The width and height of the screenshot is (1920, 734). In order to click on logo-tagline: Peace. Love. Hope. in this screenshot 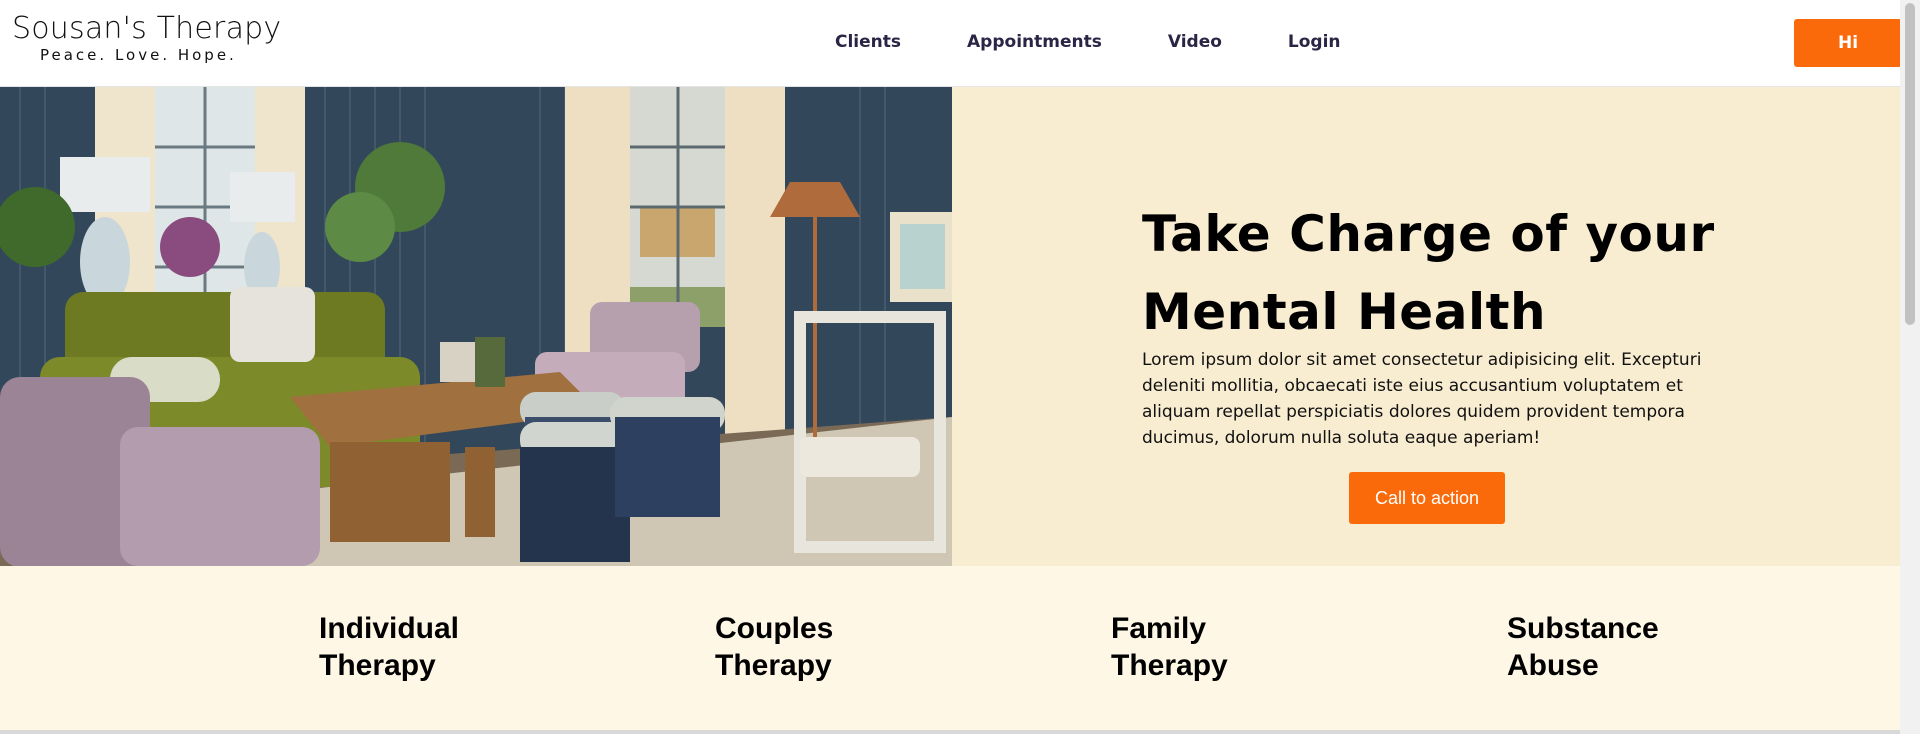, I will do `click(138, 55)`.